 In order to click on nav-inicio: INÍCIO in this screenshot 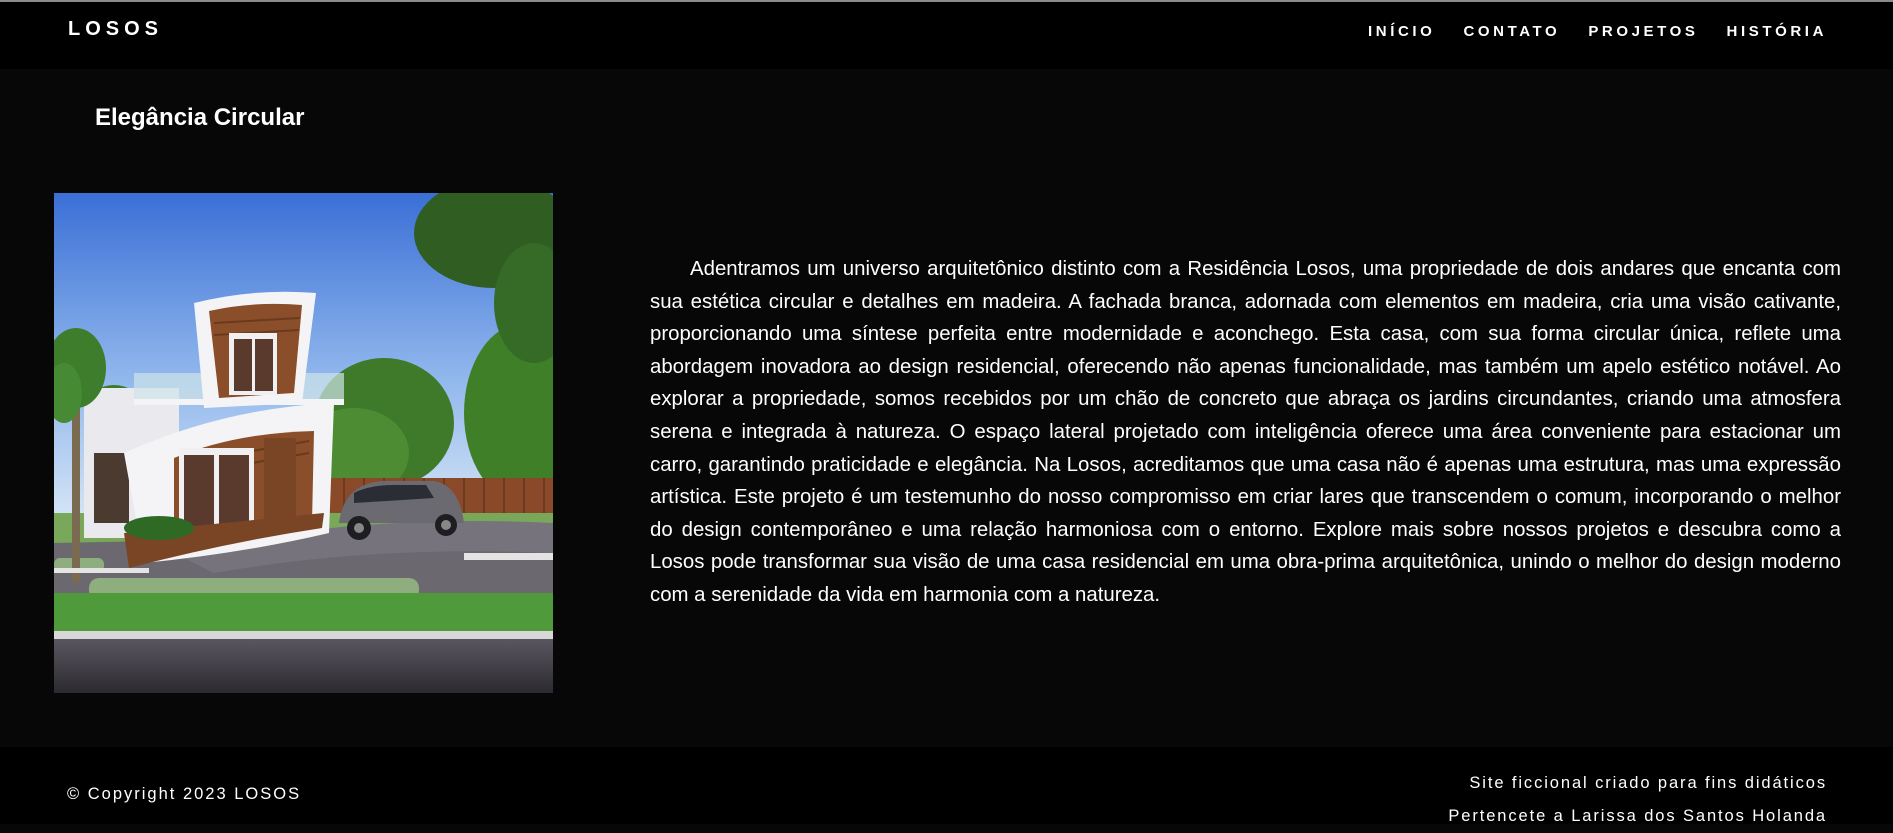, I will do `click(1401, 31)`.